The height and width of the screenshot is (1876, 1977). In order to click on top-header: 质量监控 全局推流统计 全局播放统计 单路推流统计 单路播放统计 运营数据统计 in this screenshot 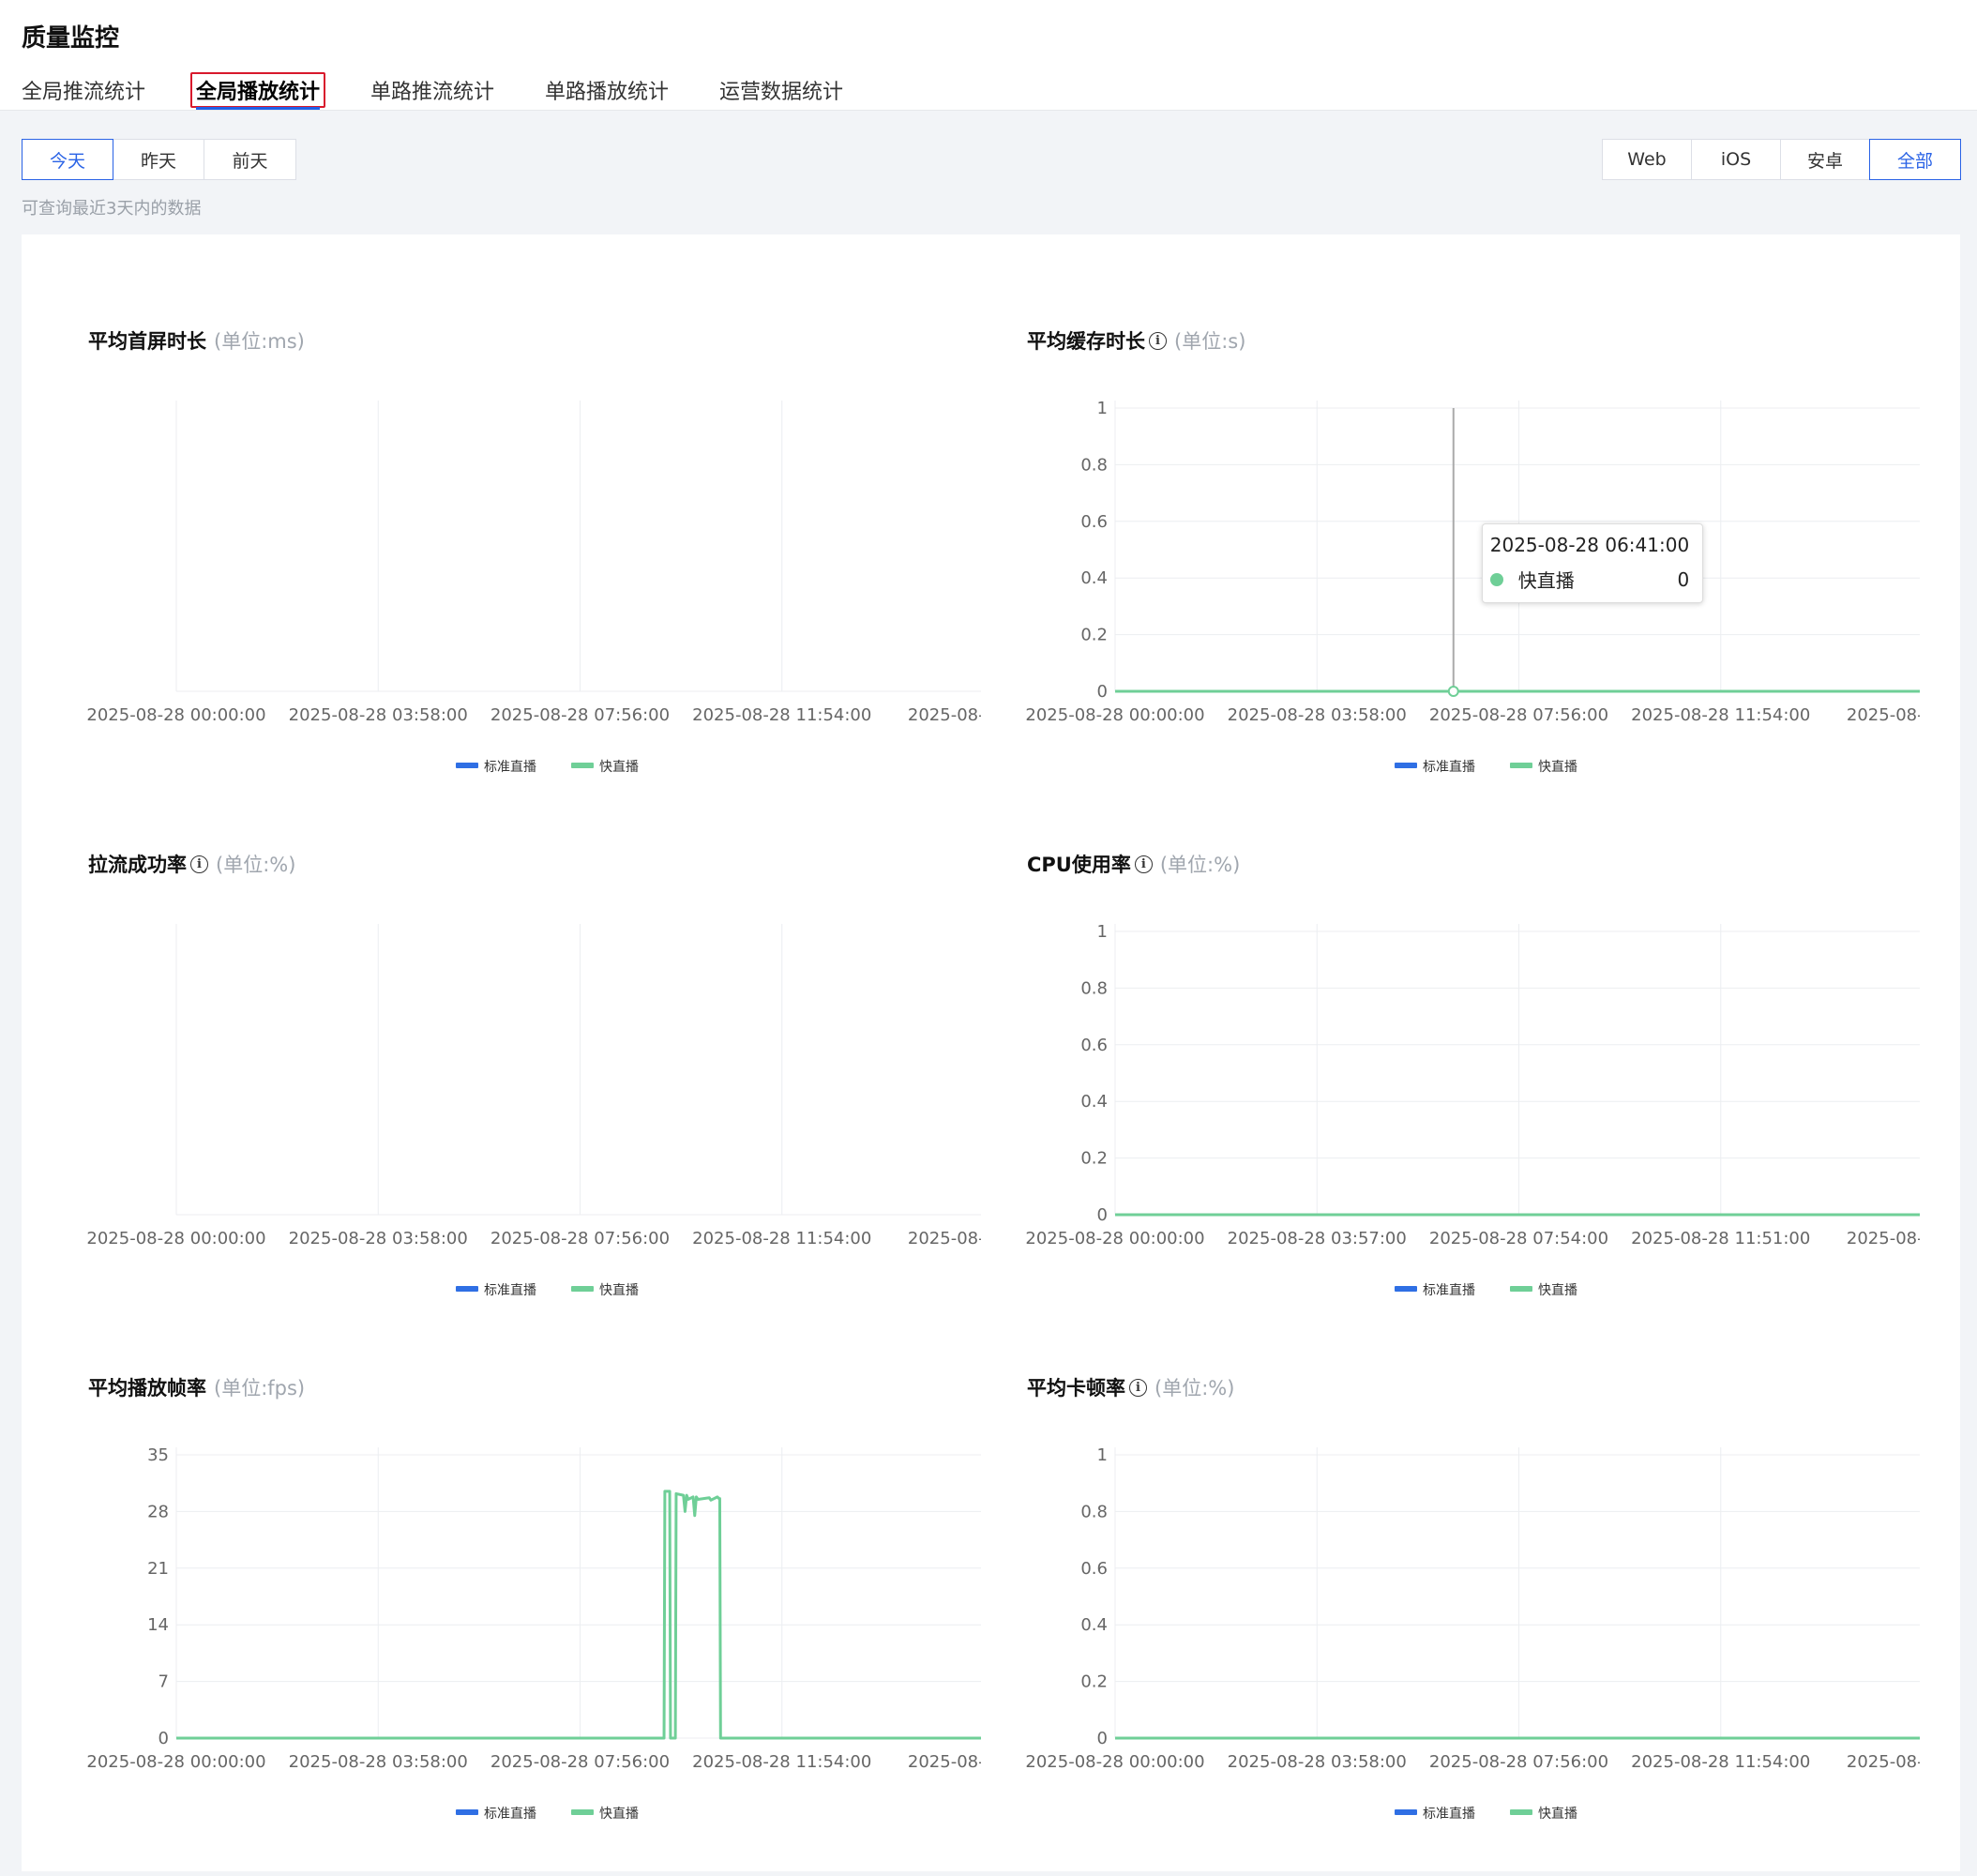, I will do `click(988, 55)`.